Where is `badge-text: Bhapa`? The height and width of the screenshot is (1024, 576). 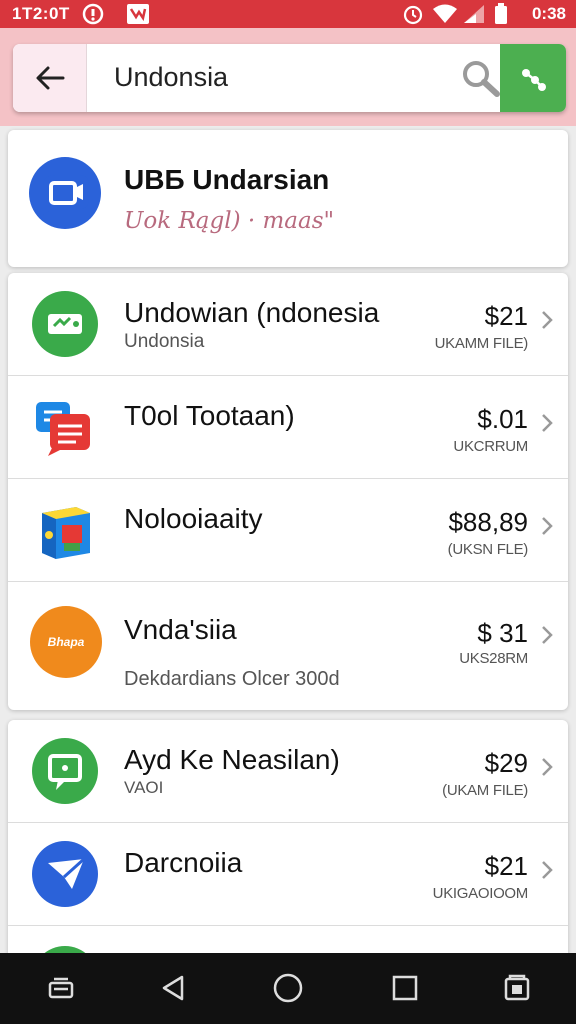
badge-text: Bhapa is located at coordinates (66, 642).